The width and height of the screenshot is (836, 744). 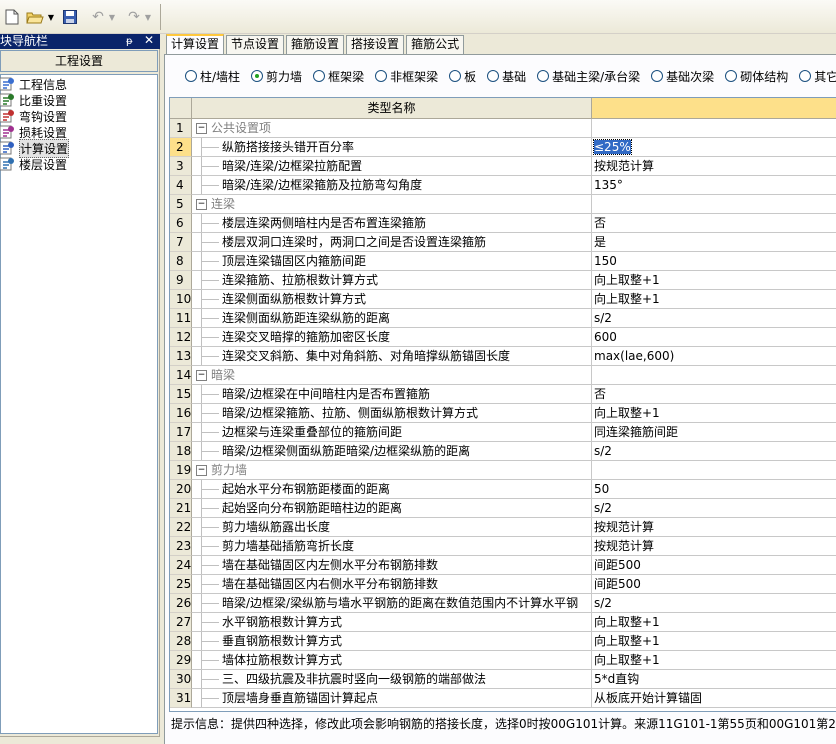 I want to click on grid-row: 4 暗梁/连梁/边框梁箍筋及拉筋弯勾角度 135°, so click(x=503, y=185).